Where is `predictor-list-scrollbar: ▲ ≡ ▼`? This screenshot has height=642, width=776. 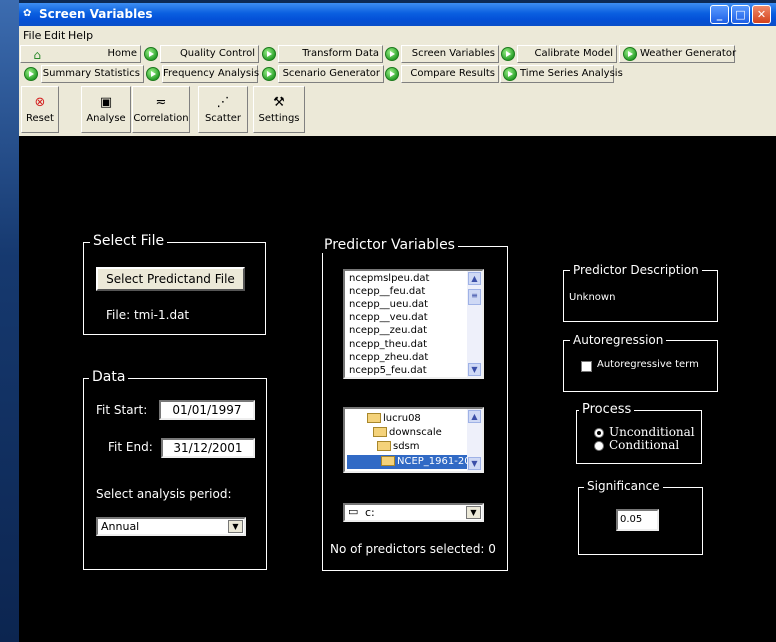 predictor-list-scrollbar: ▲ ≡ ▼ is located at coordinates (474, 324).